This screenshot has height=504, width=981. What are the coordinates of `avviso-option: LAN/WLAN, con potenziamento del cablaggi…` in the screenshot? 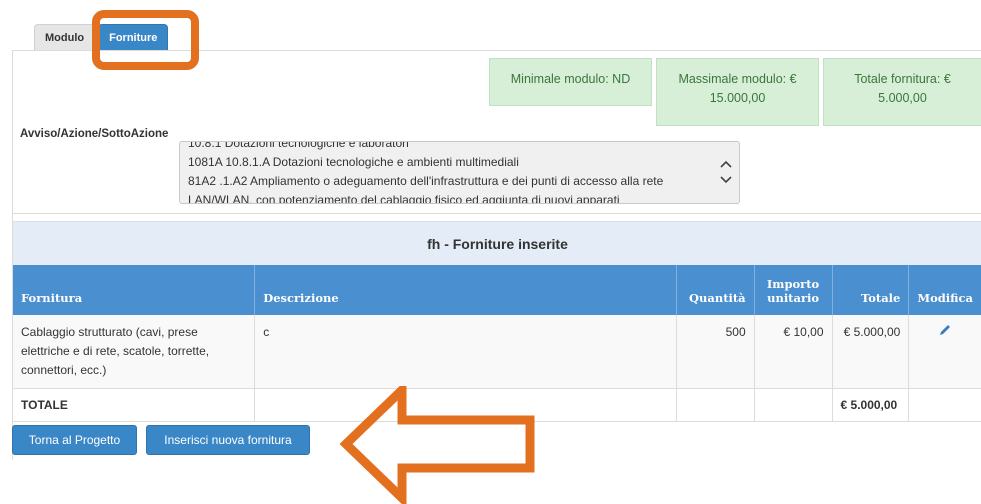 It's located at (448, 197).